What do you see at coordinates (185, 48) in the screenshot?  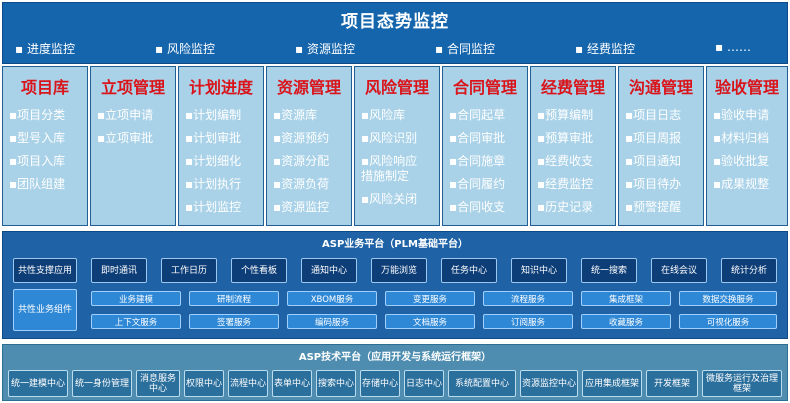 I see `subnav-risk: ▪ 风险监控` at bounding box center [185, 48].